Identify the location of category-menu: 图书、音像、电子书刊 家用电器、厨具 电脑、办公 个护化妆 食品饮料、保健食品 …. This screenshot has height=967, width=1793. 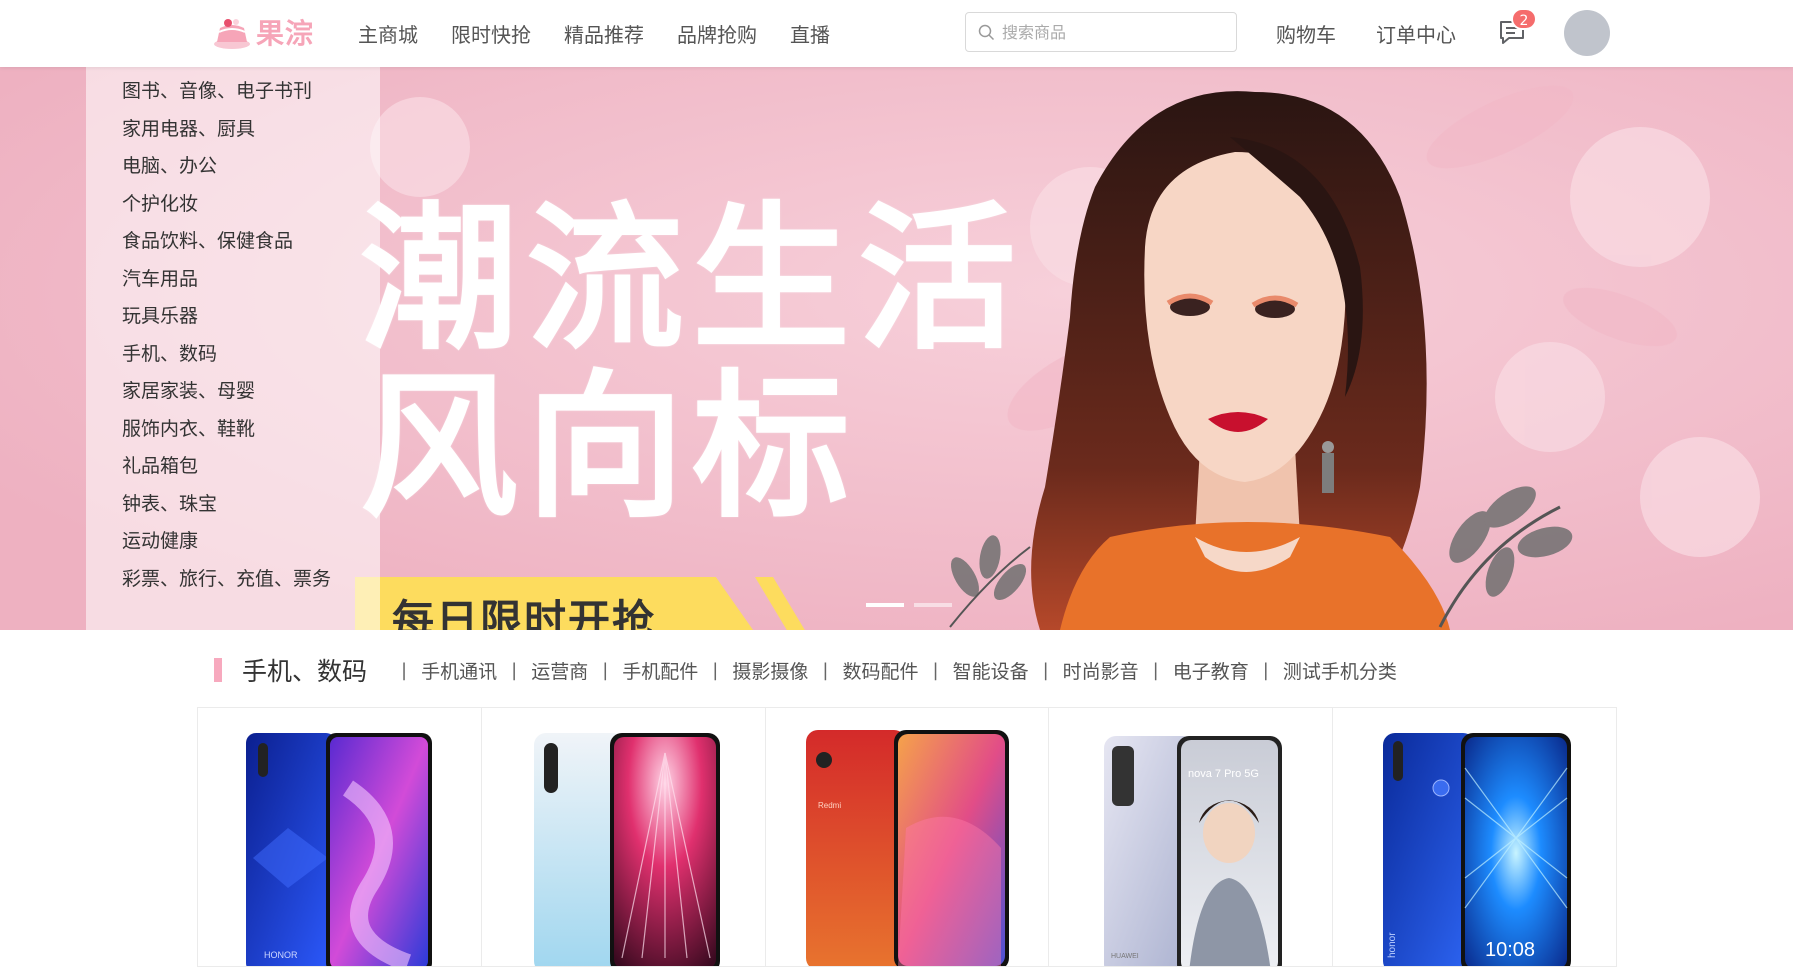
(233, 348).